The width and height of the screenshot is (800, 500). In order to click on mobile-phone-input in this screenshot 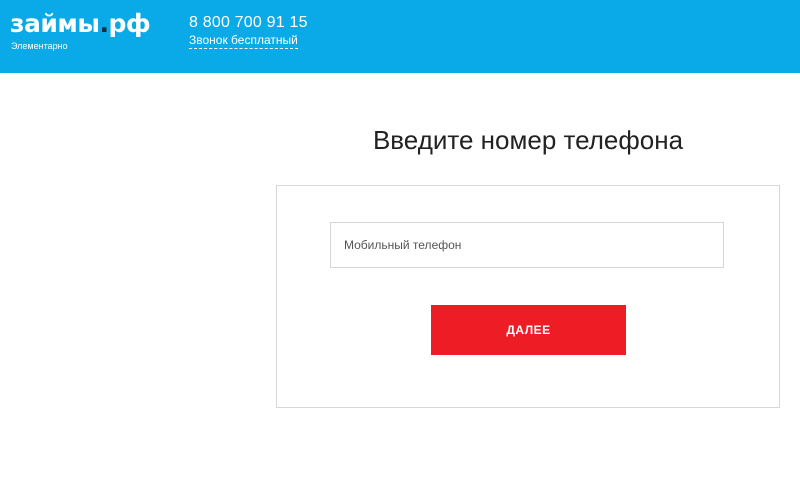, I will do `click(527, 245)`.